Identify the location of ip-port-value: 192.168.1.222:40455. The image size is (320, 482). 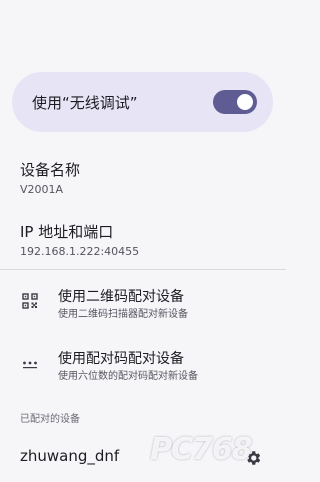
(80, 251).